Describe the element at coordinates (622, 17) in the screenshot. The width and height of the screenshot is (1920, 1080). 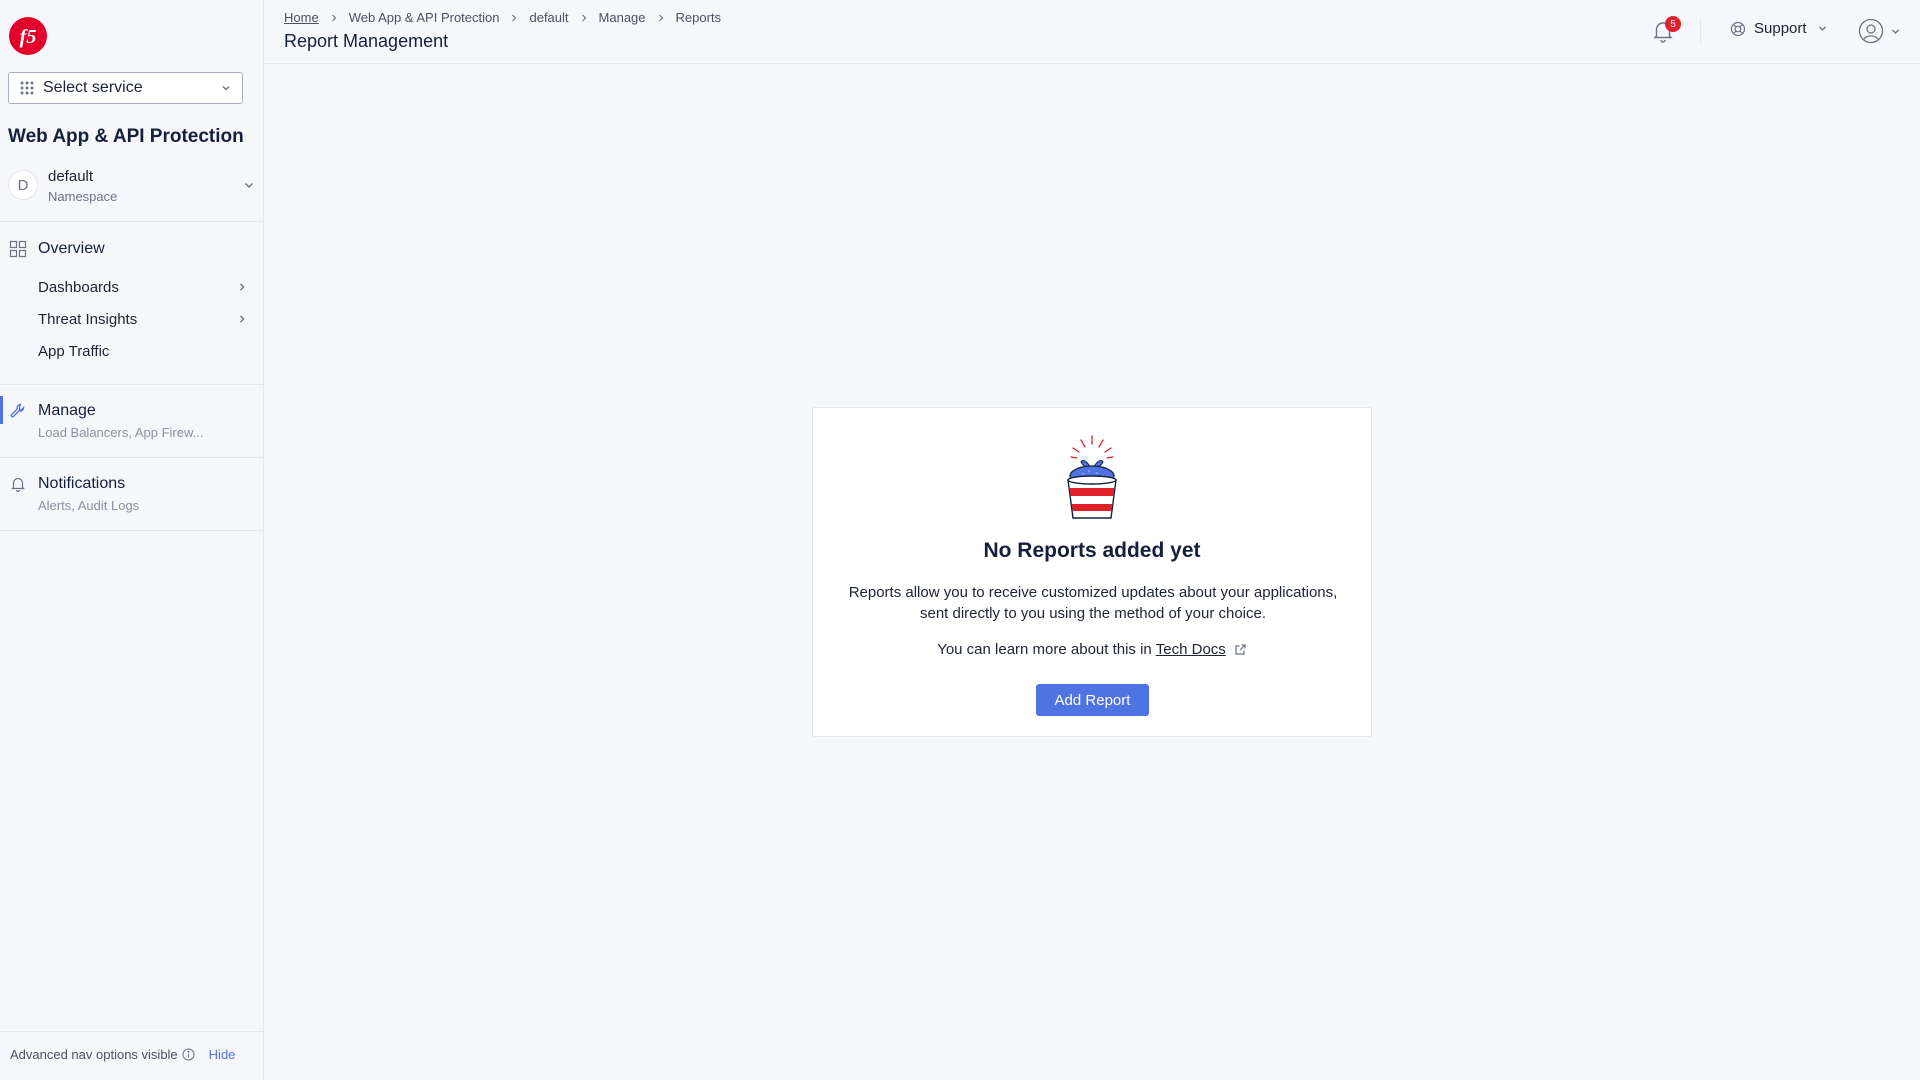
I see `breadcrumb-manage: Manage` at that location.